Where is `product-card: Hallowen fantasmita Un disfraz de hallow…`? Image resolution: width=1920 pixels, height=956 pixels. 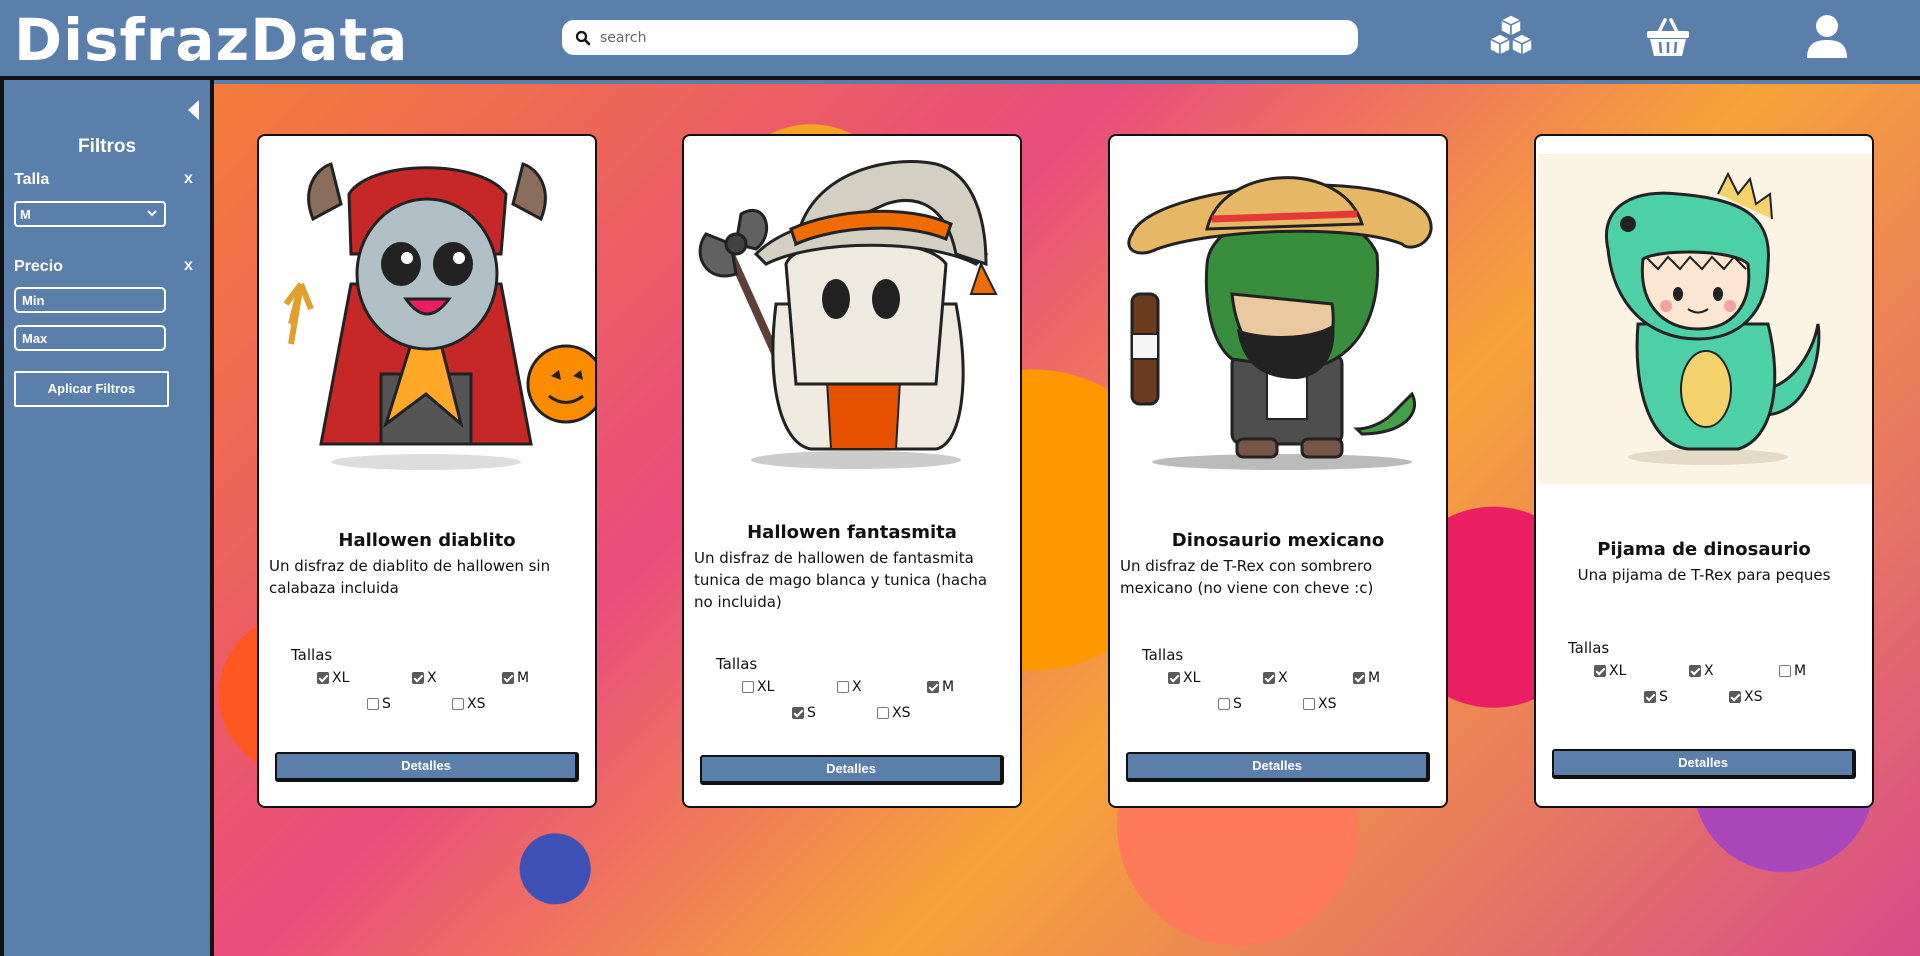 product-card: Hallowen fantasmita Un disfraz de hallow… is located at coordinates (852, 471).